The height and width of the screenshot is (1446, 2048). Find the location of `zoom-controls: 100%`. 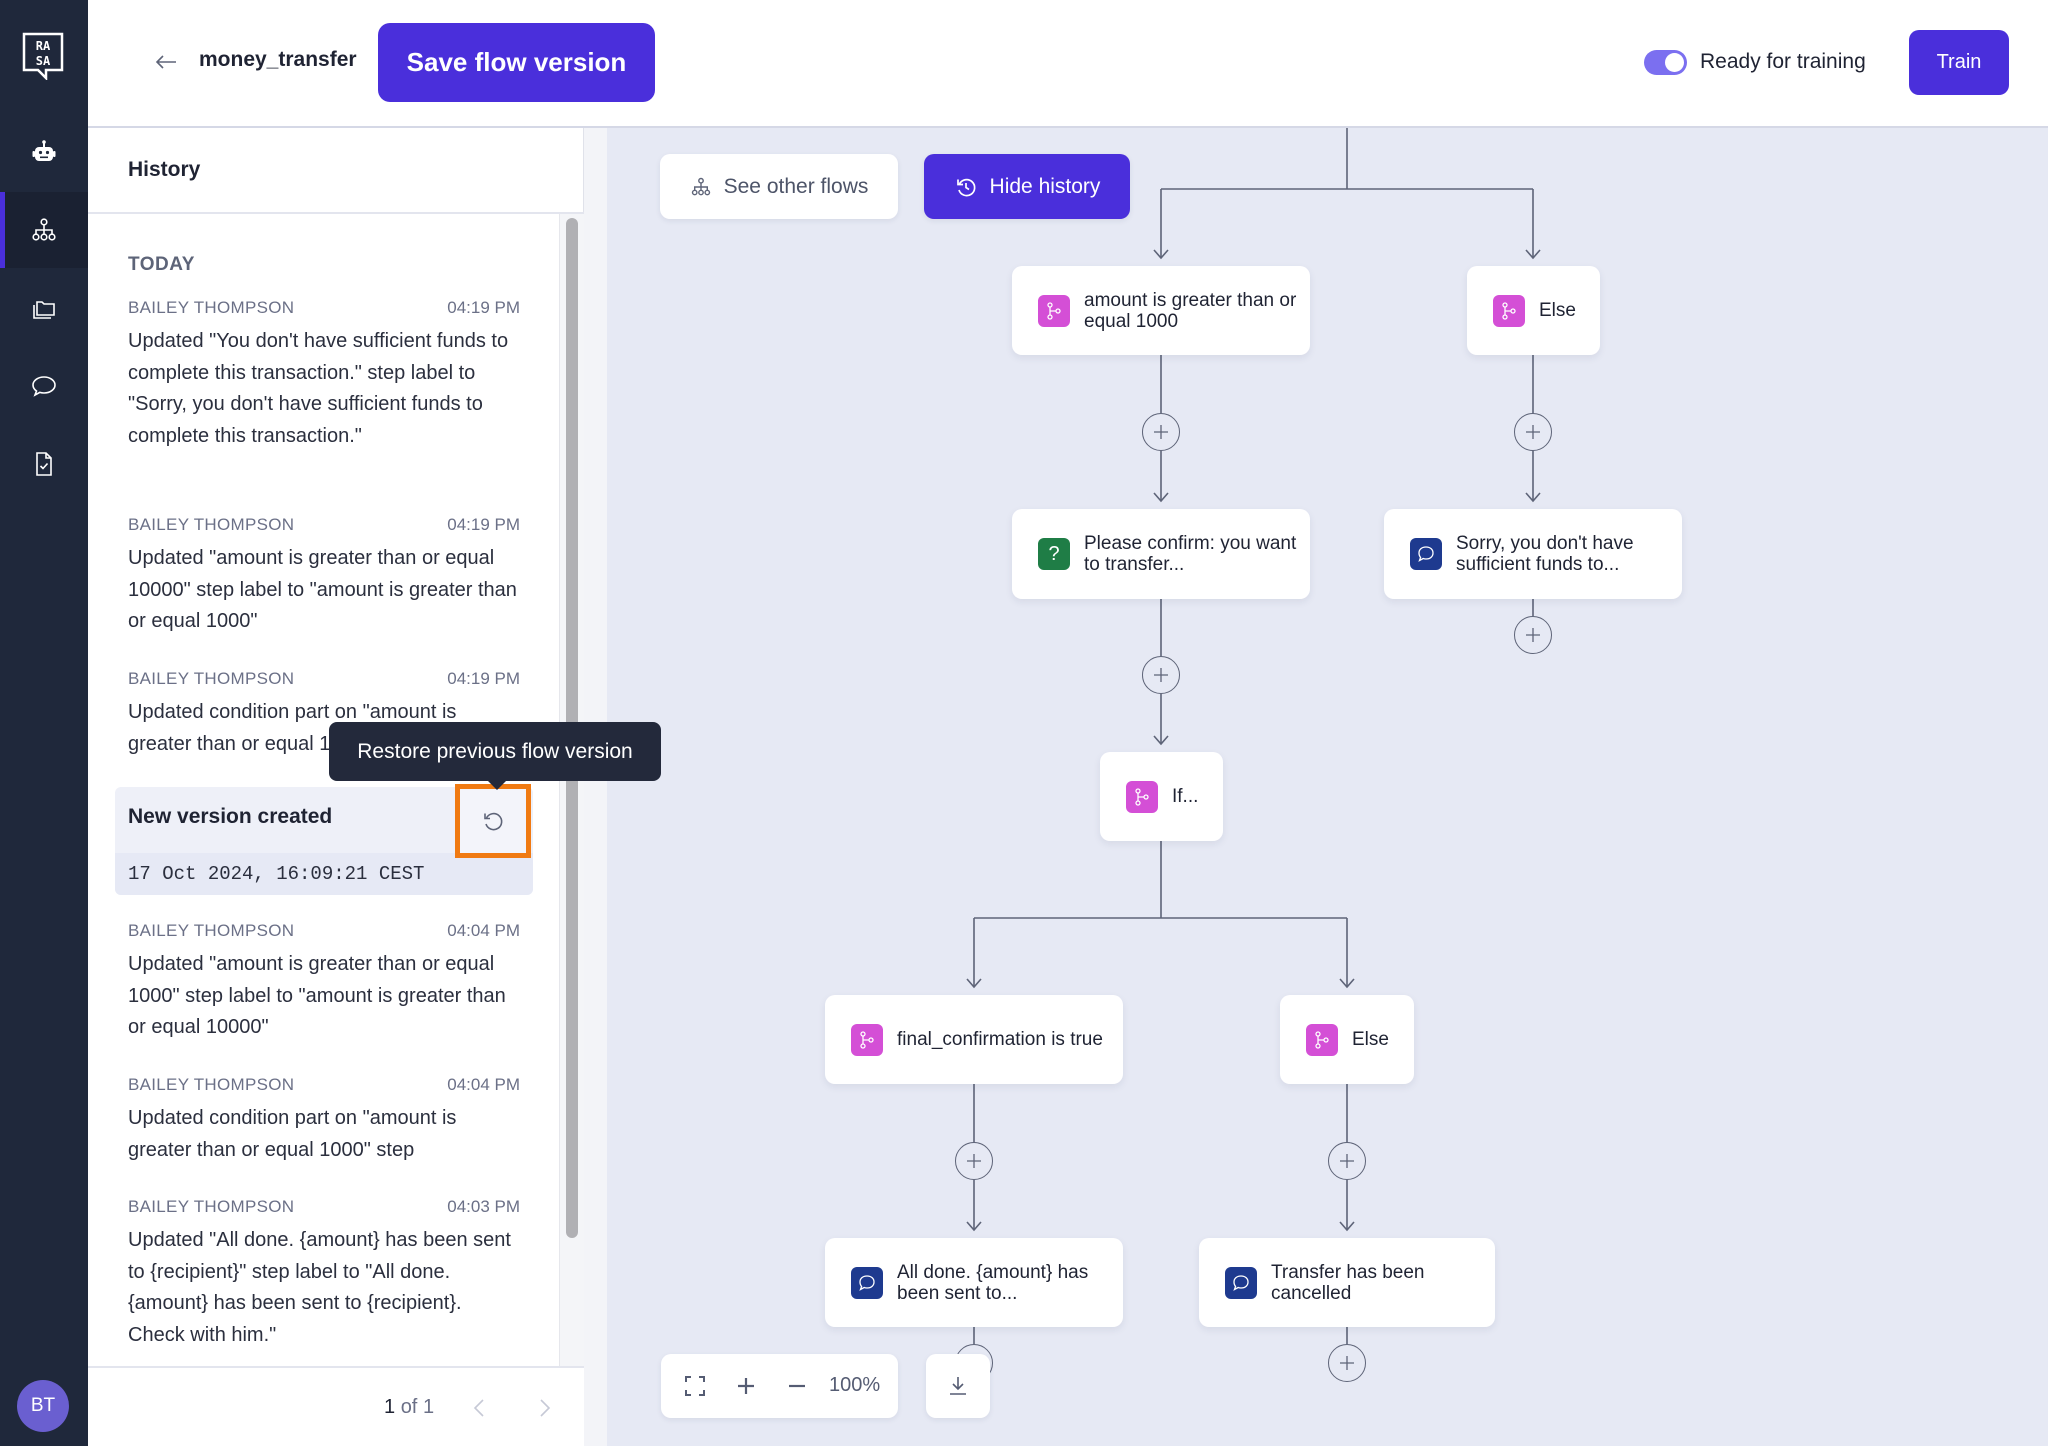

zoom-controls: 100% is located at coordinates (779, 1386).